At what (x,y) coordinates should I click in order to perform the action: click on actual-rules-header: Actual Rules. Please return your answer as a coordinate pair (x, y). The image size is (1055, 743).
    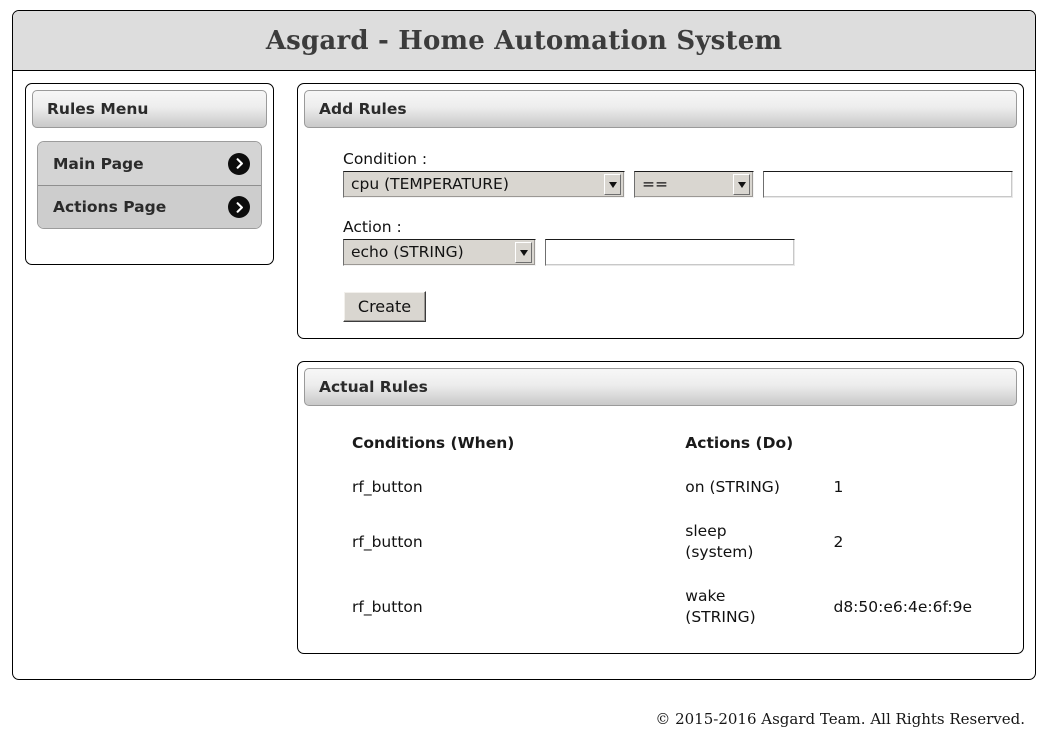
    Looking at the image, I should click on (660, 387).